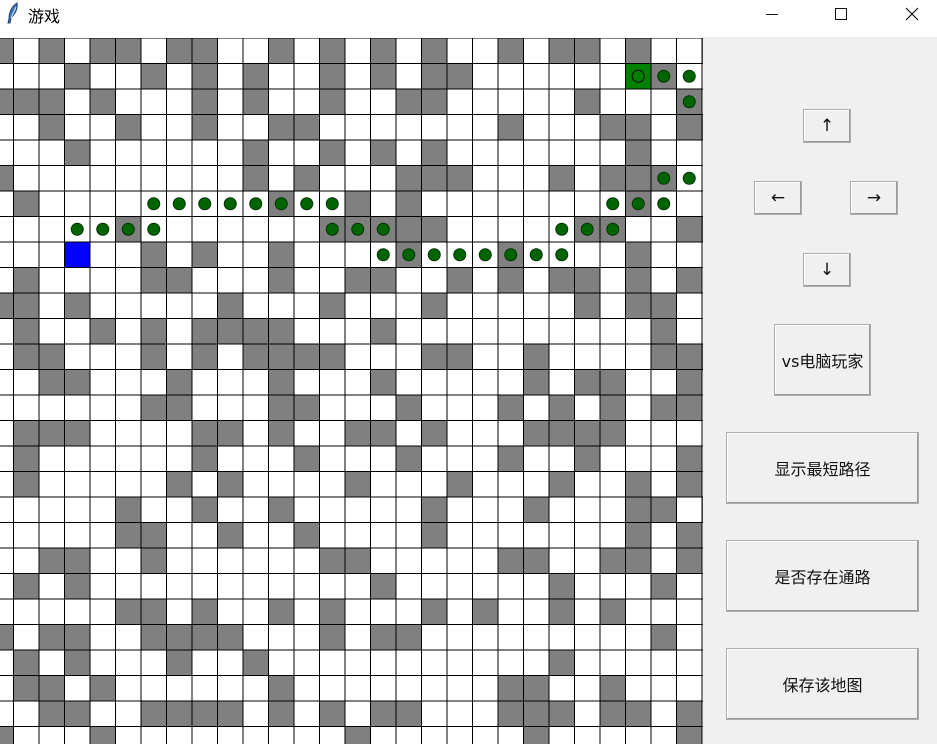 This screenshot has height=748, width=937. I want to click on move-left-button: ←, so click(778, 198).